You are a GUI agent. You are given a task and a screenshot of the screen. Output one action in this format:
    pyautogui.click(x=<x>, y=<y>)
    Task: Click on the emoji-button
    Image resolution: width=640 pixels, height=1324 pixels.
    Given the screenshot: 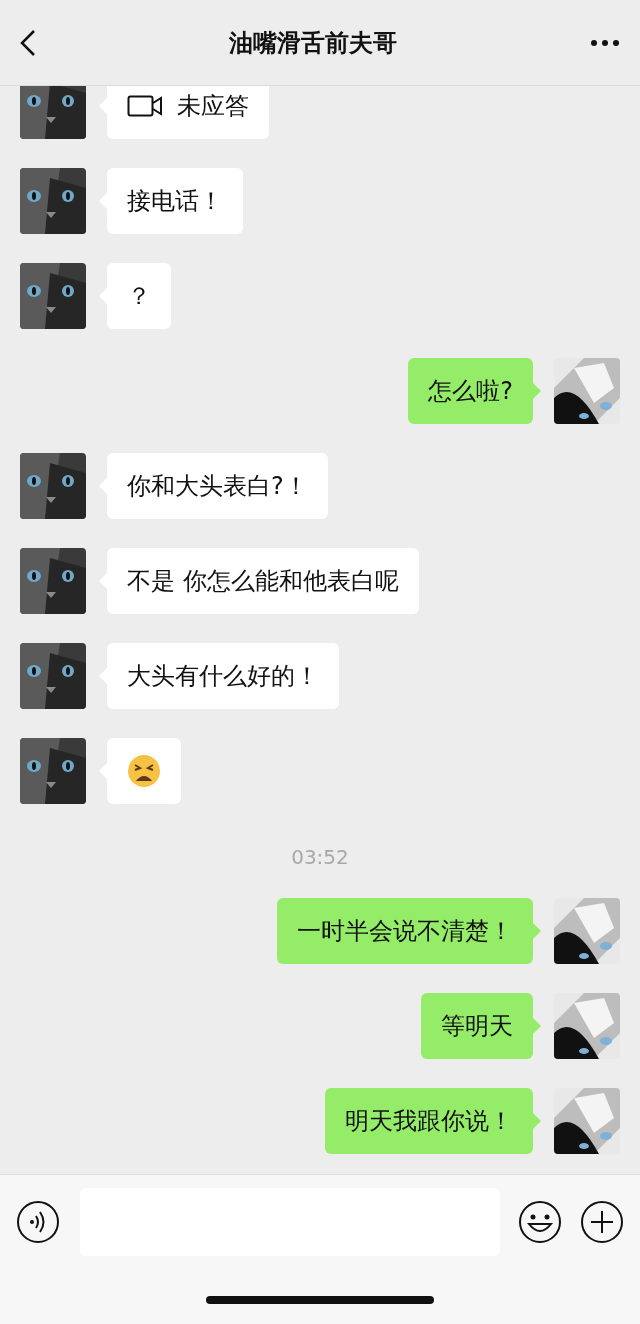 What is the action you would take?
    pyautogui.click(x=540, y=1222)
    